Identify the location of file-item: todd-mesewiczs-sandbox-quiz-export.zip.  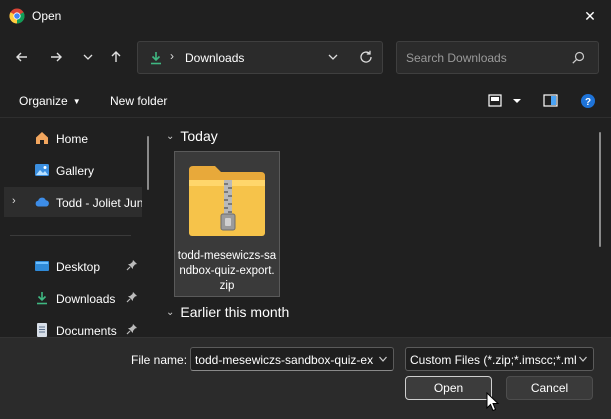
(227, 224).